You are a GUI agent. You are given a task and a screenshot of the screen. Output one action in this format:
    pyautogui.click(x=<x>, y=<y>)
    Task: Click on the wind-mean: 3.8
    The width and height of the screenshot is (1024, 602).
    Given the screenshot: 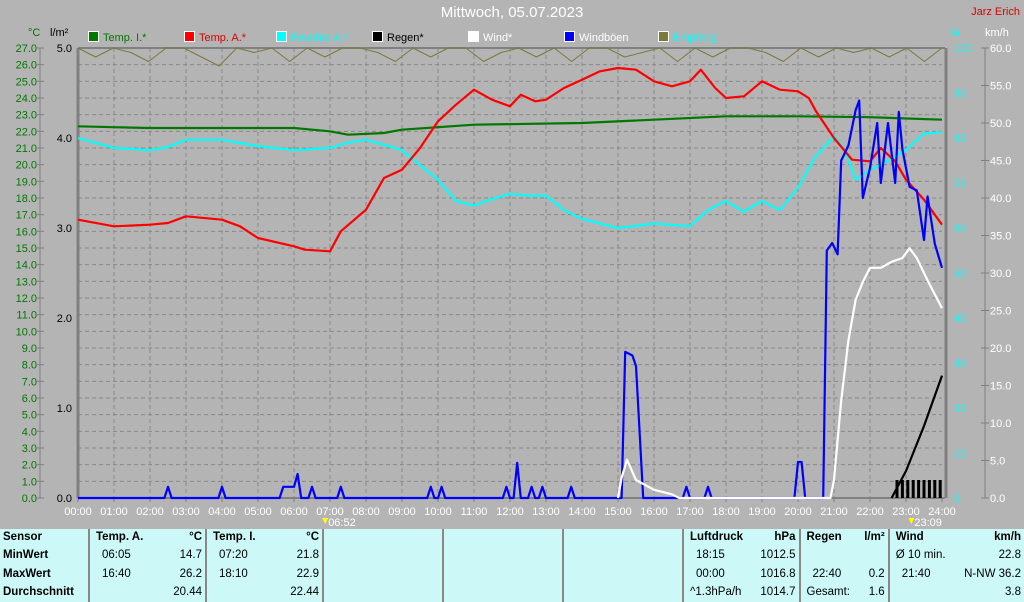 What is the action you would take?
    pyautogui.click(x=1013, y=591)
    